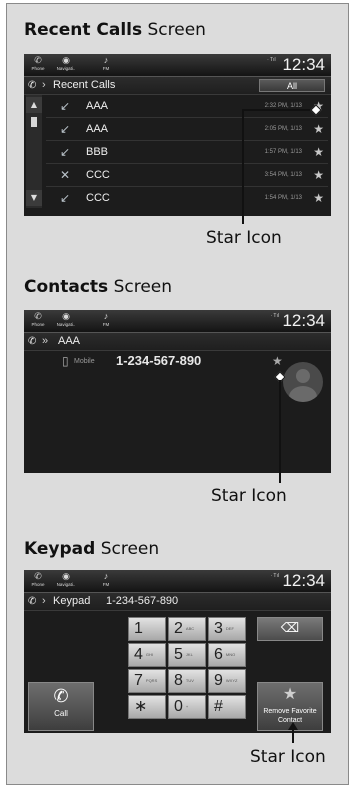  Describe the element at coordinates (92, 549) in the screenshot. I see `keypad-section-title: Keypad Screen` at that location.